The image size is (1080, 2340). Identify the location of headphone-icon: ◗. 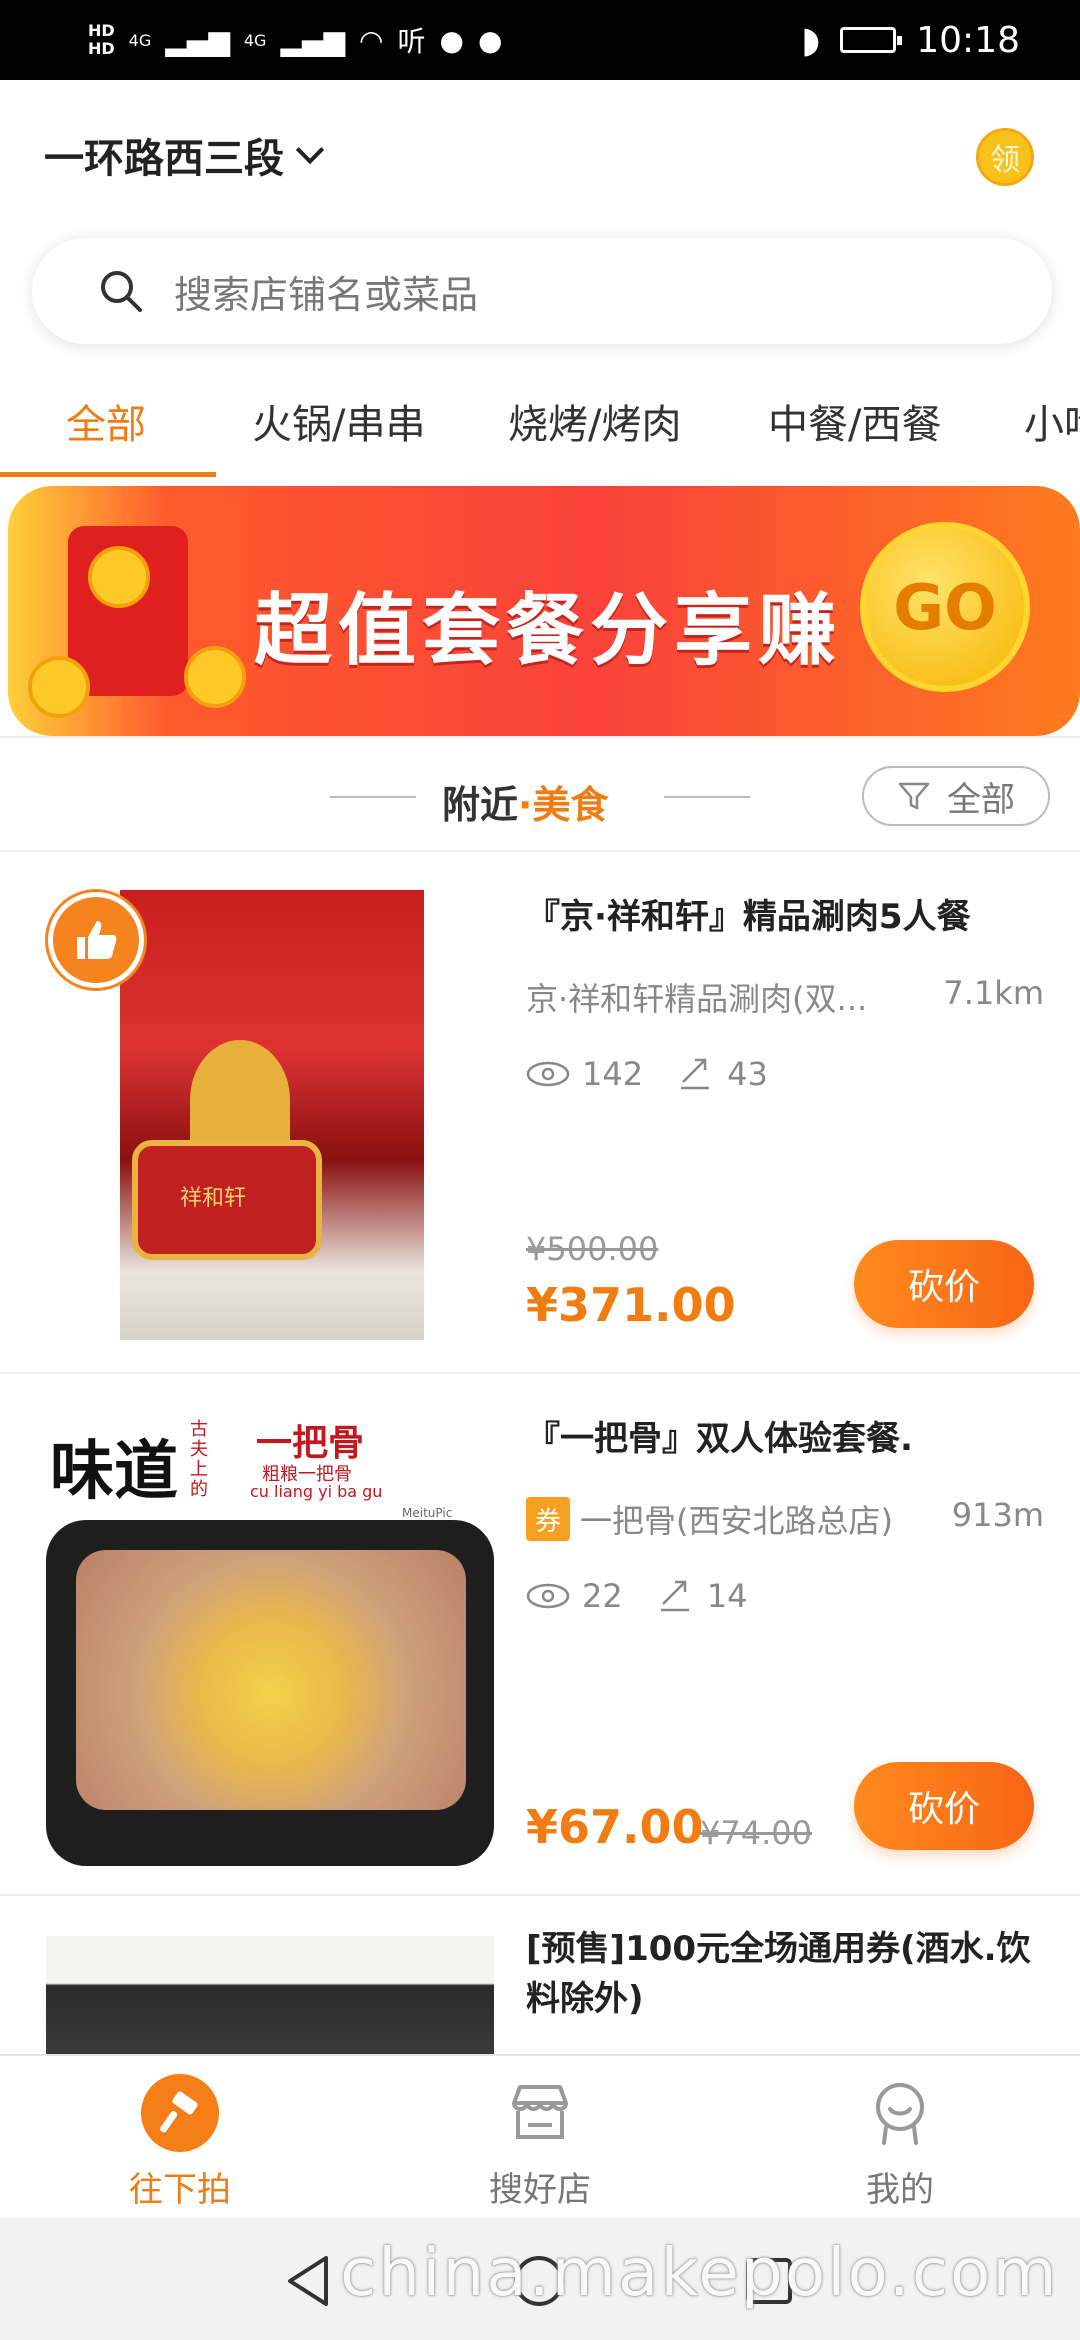
(811, 40).